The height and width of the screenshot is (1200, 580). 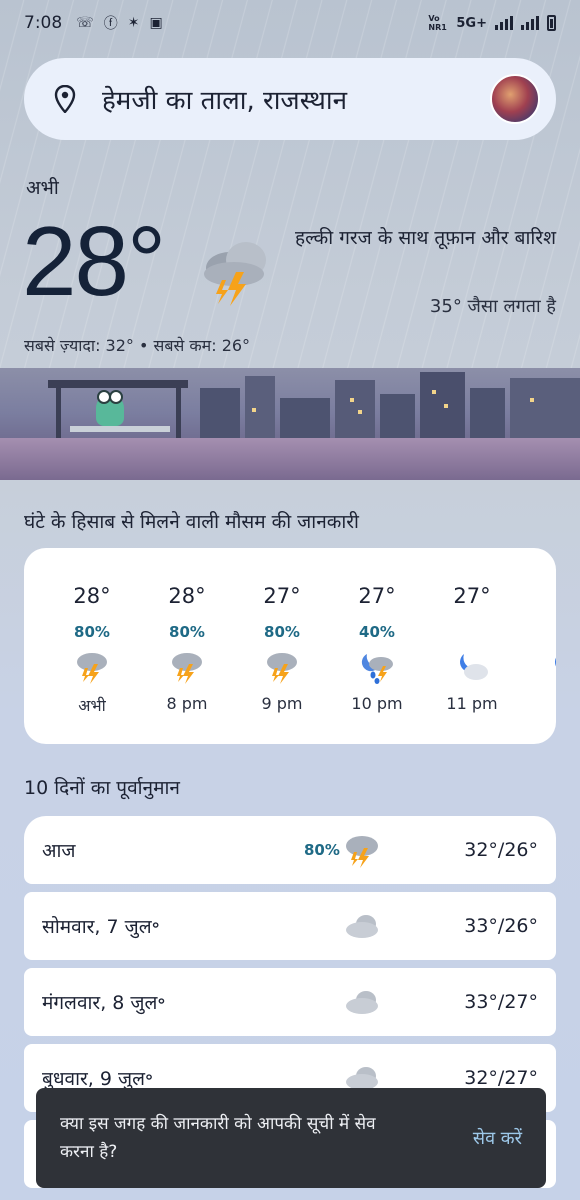 What do you see at coordinates (59, 851) in the screenshot?
I see `day-name: आज` at bounding box center [59, 851].